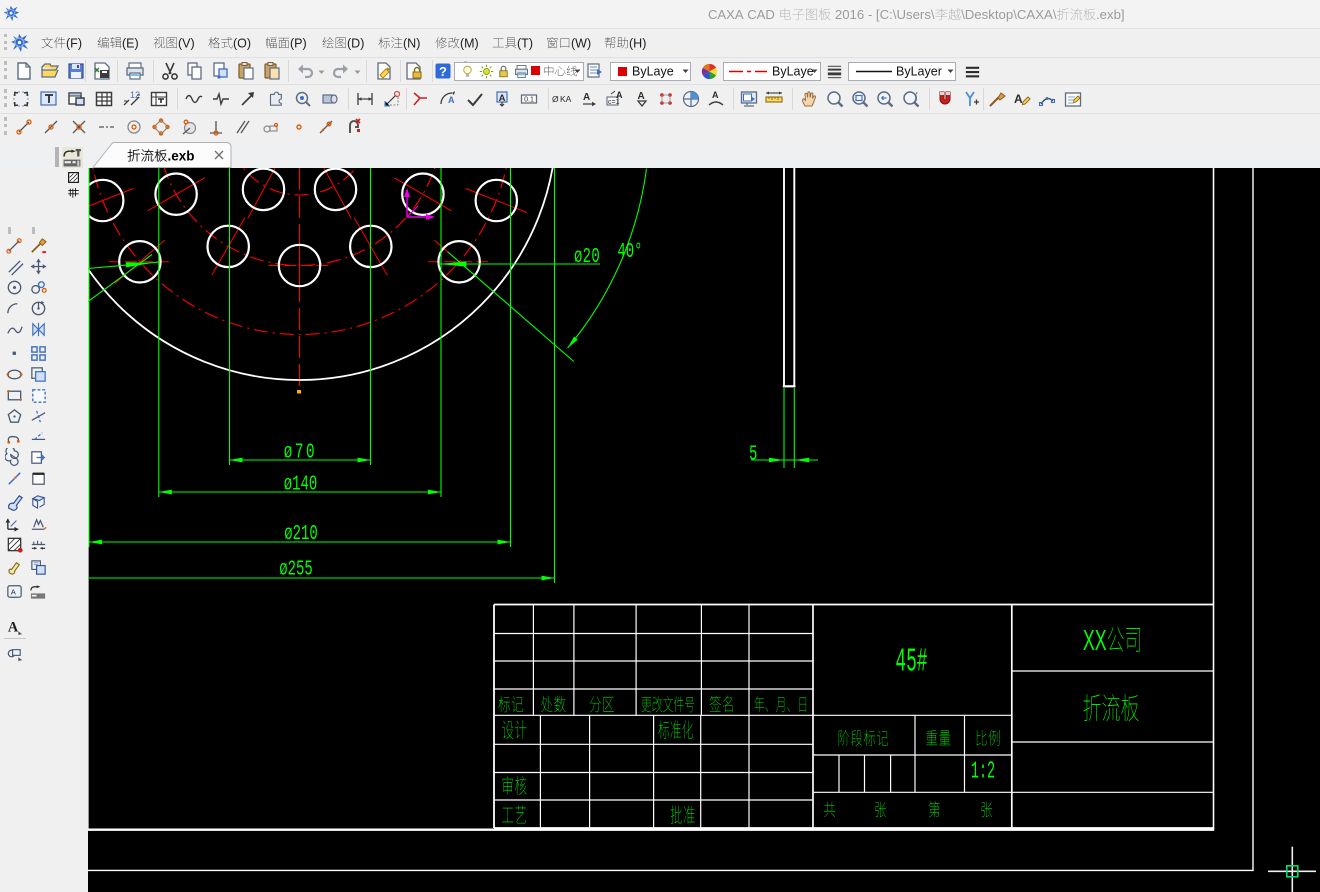 The image size is (1320, 892). Describe the element at coordinates (743, 14) in the screenshot. I see `svg-text: CAXA CAD` at that location.